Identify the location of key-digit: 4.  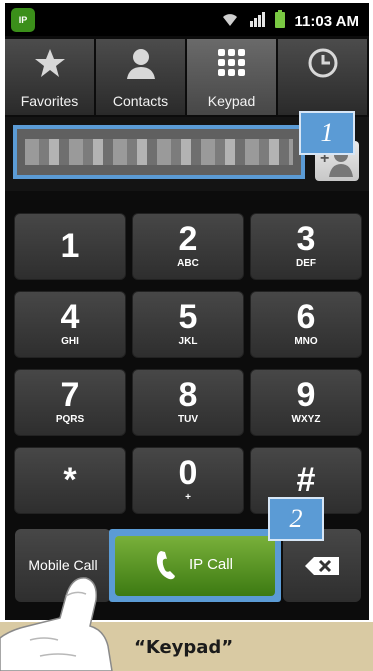
(70, 317).